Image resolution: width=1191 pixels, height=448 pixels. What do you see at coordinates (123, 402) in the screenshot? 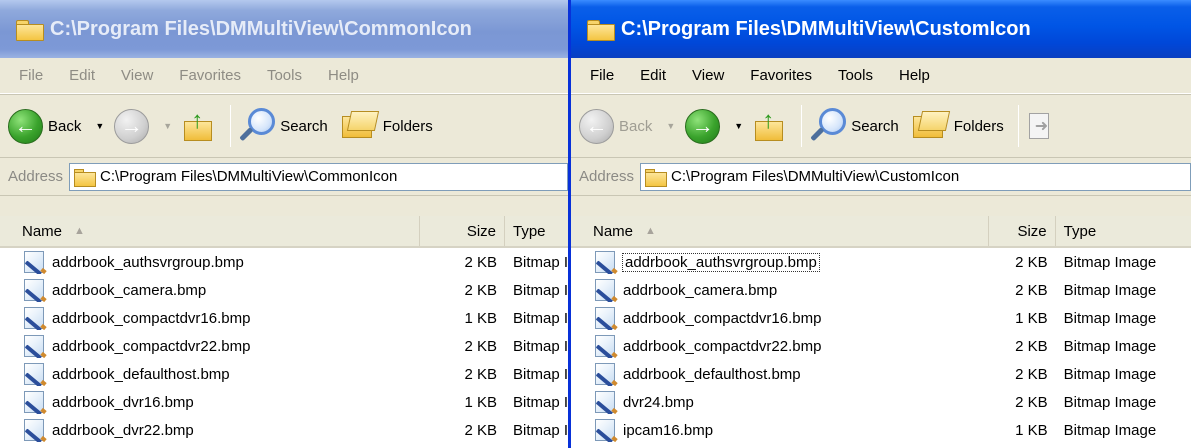
I see `file-name: addrbook_dvr16.bmp` at bounding box center [123, 402].